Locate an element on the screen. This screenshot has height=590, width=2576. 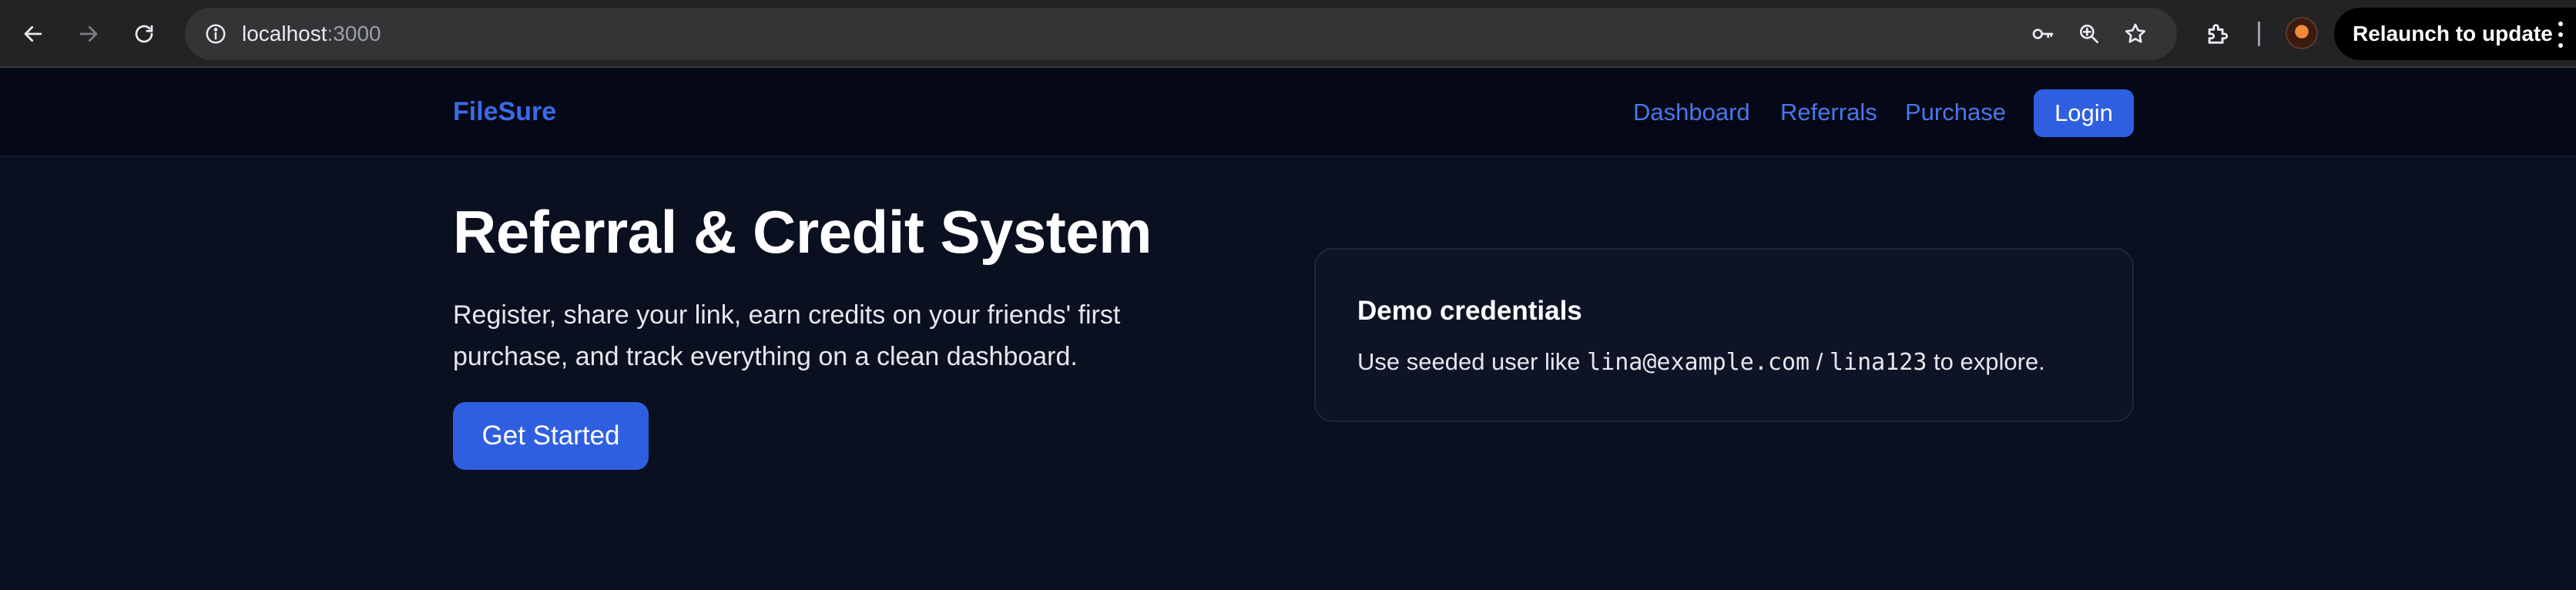
card-title: Demo credentials is located at coordinates (1469, 311).